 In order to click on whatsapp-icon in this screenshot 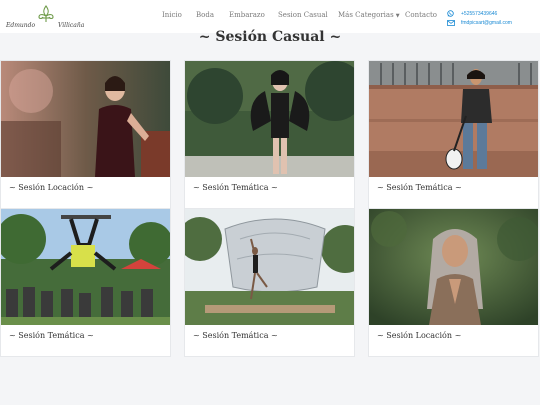, I will do `click(451, 13)`.